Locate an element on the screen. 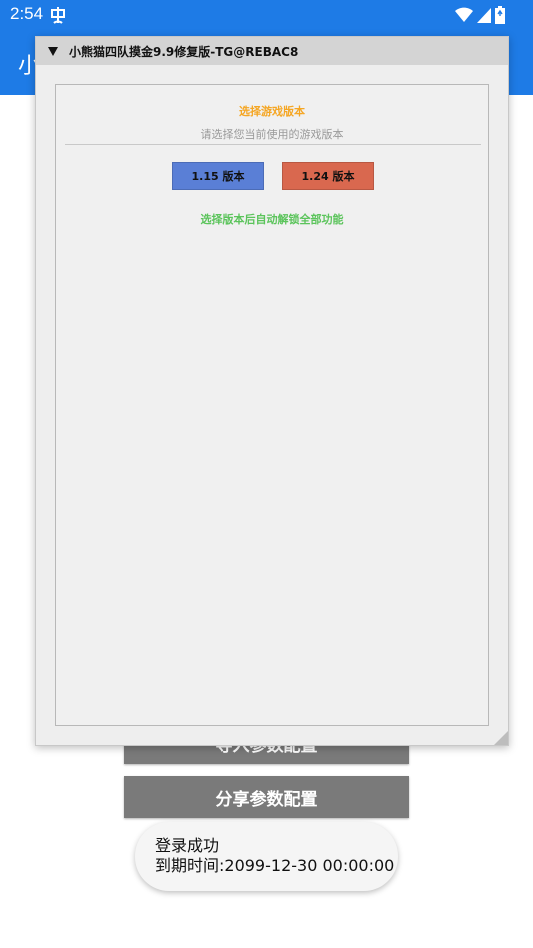  status-icons is located at coordinates (480, 15).